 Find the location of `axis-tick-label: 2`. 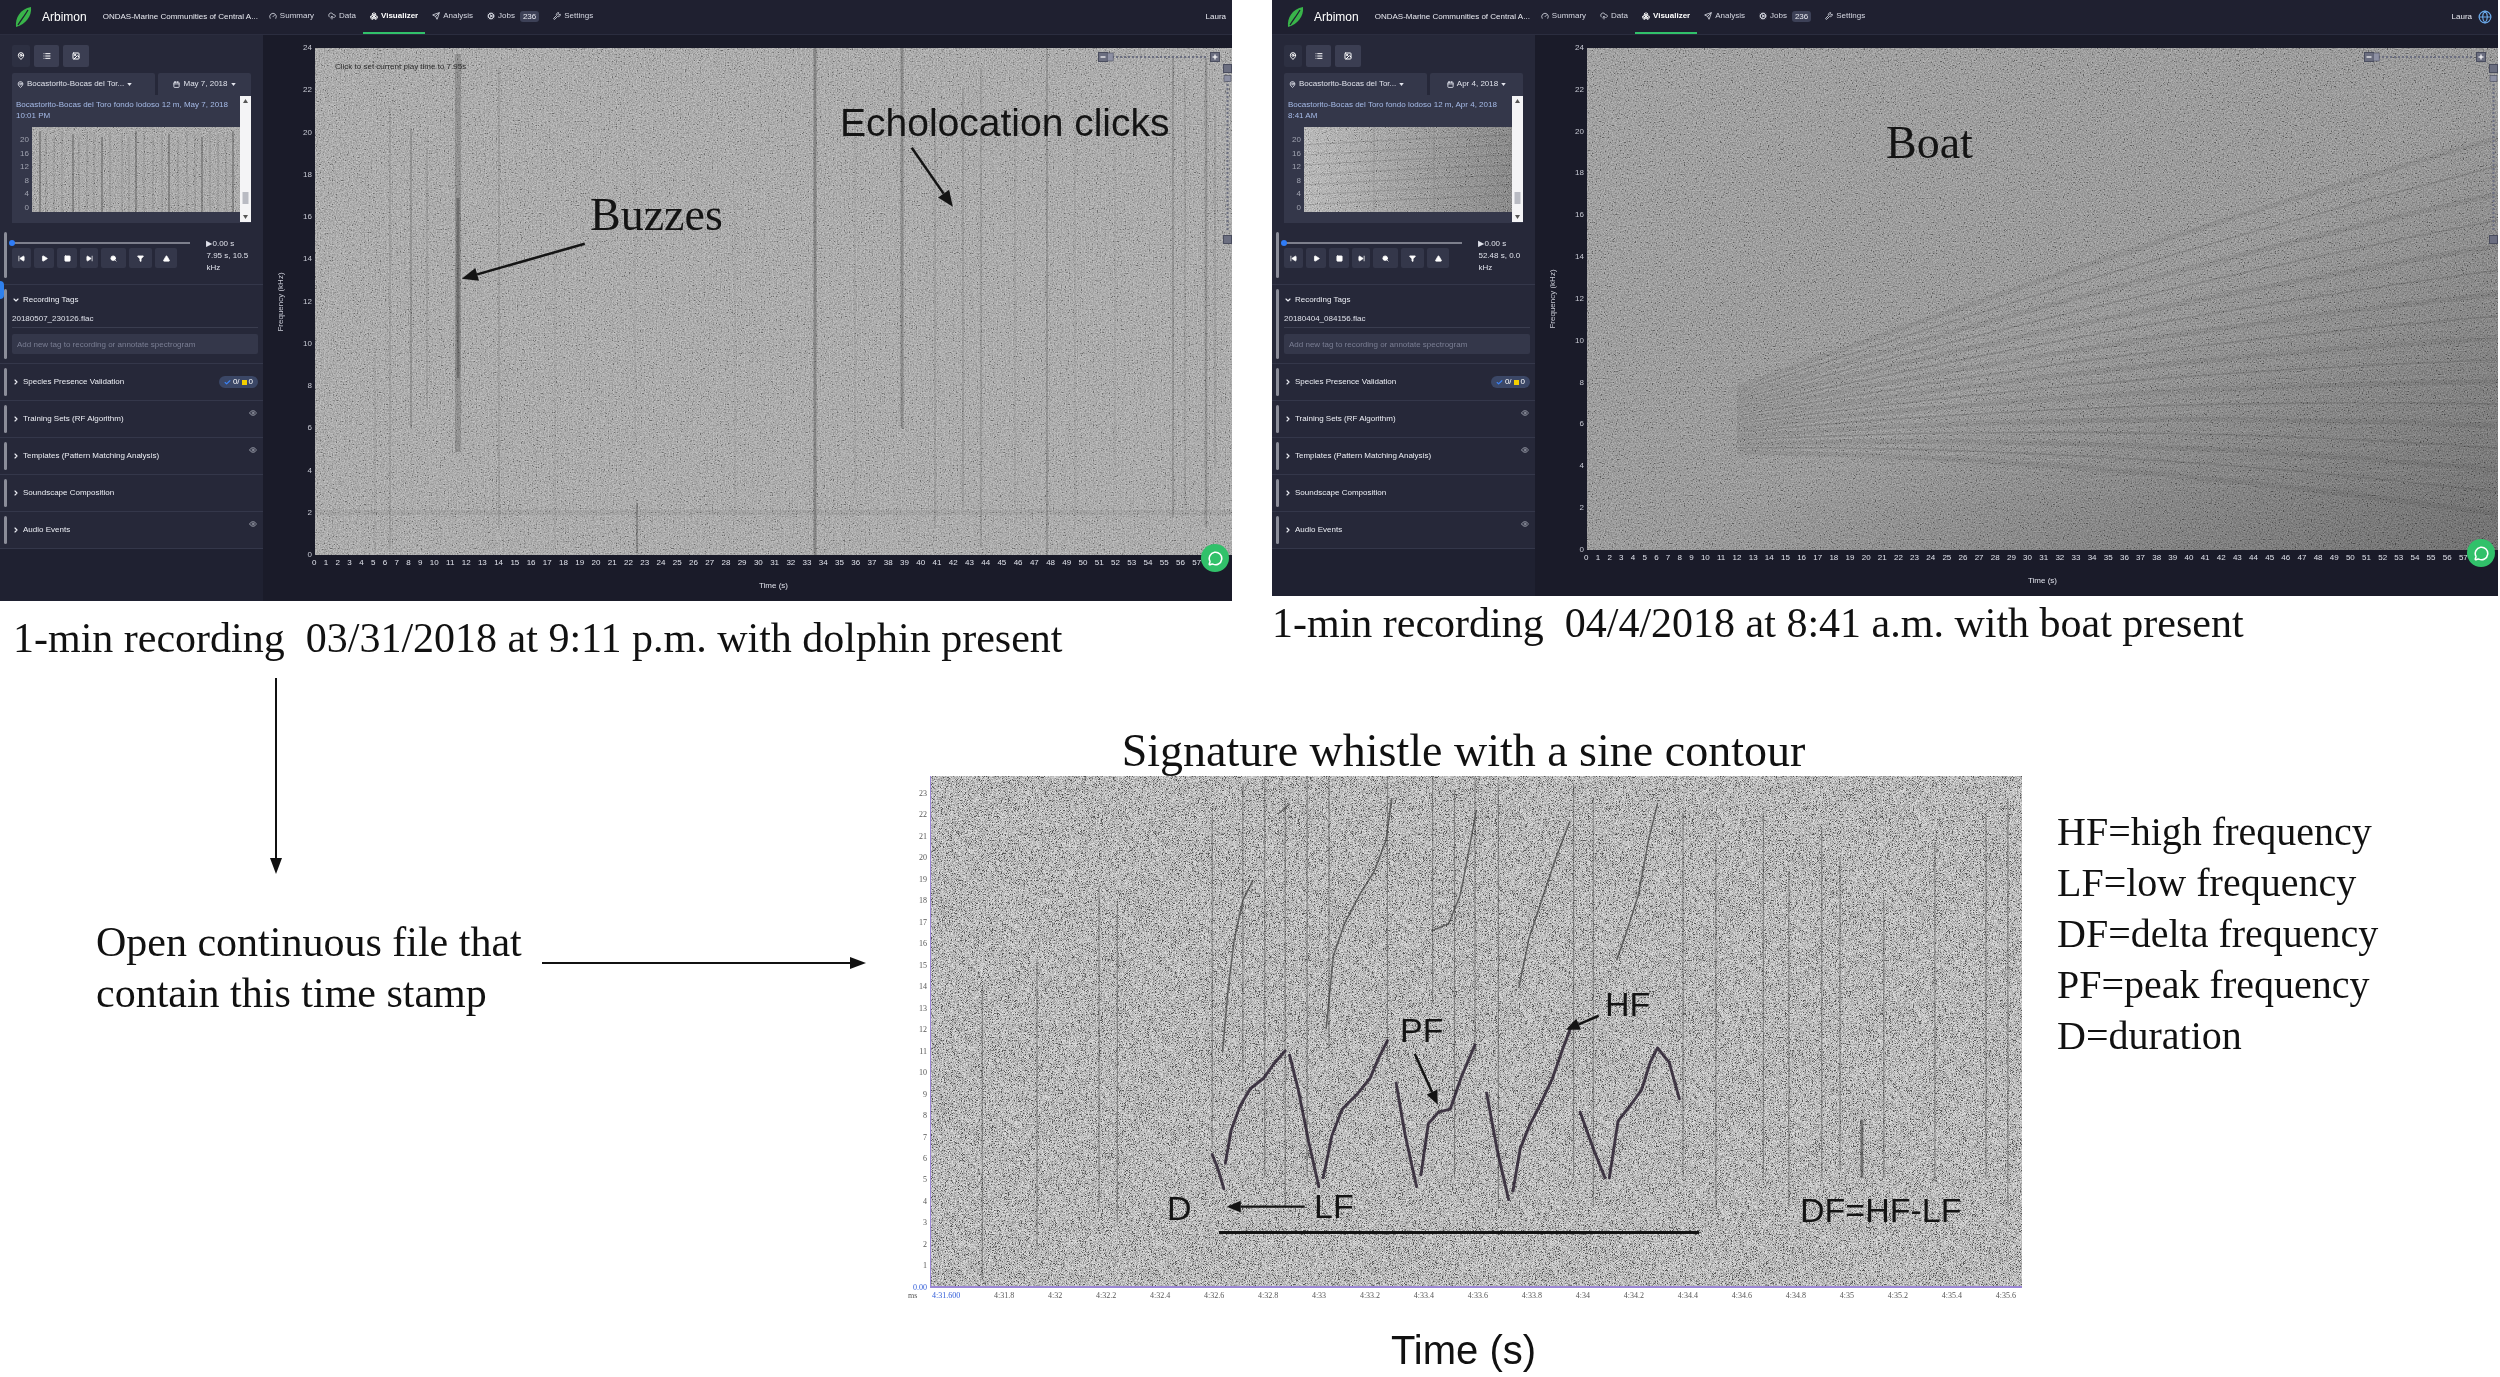

axis-tick-label: 2 is located at coordinates (925, 1244).